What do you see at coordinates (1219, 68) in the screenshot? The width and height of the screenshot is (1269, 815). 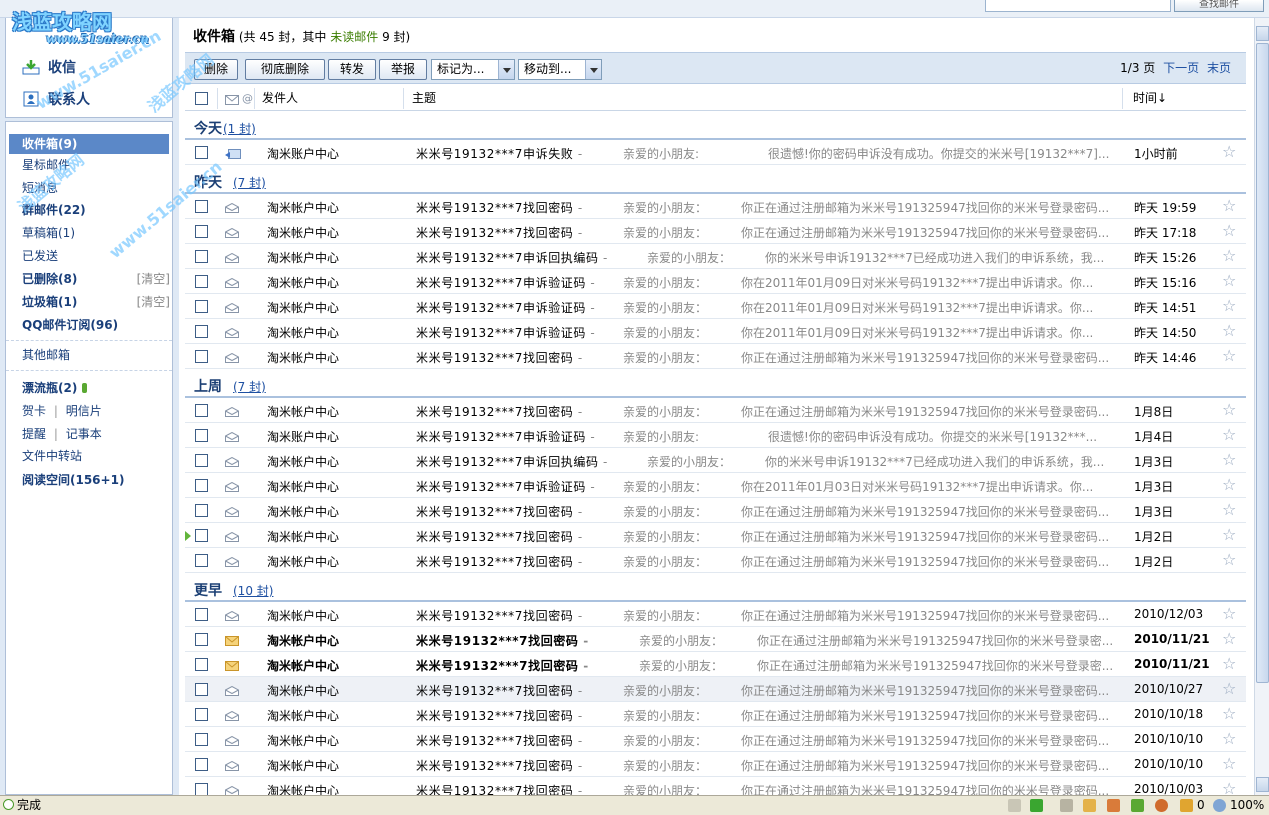 I see `last-page-link: 末页` at bounding box center [1219, 68].